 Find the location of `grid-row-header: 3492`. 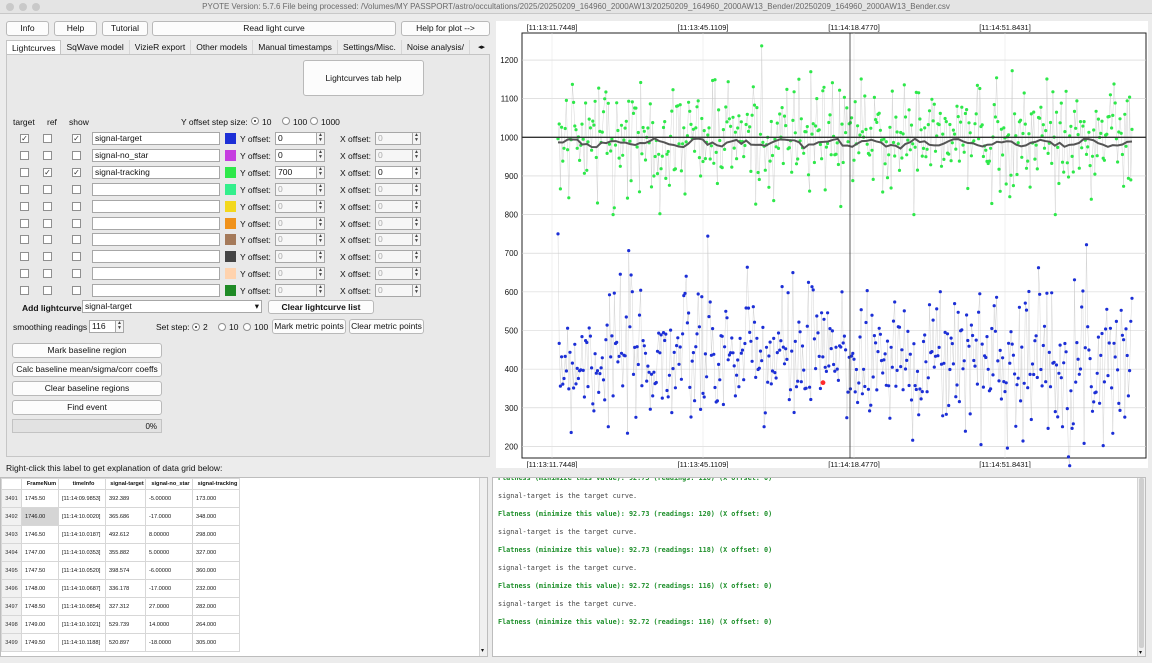

grid-row-header: 3492 is located at coordinates (11, 516).